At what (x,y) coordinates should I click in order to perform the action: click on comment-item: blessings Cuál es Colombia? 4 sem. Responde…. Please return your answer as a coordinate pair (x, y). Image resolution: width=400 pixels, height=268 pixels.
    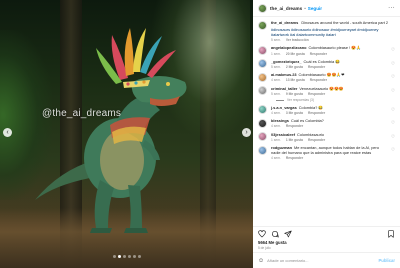
    Looking at the image, I should click on (326, 123).